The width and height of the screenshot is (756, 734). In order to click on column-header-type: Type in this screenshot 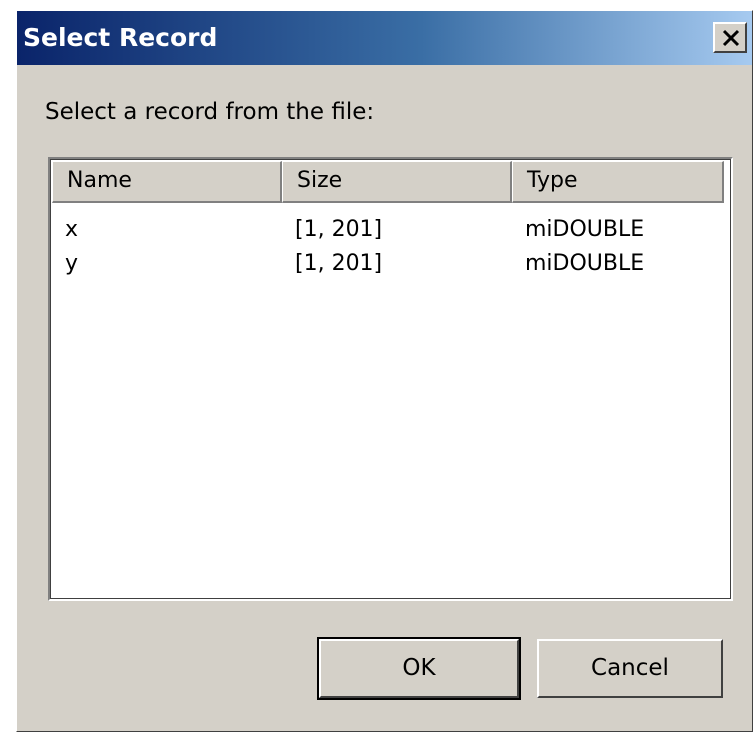, I will do `click(618, 182)`.